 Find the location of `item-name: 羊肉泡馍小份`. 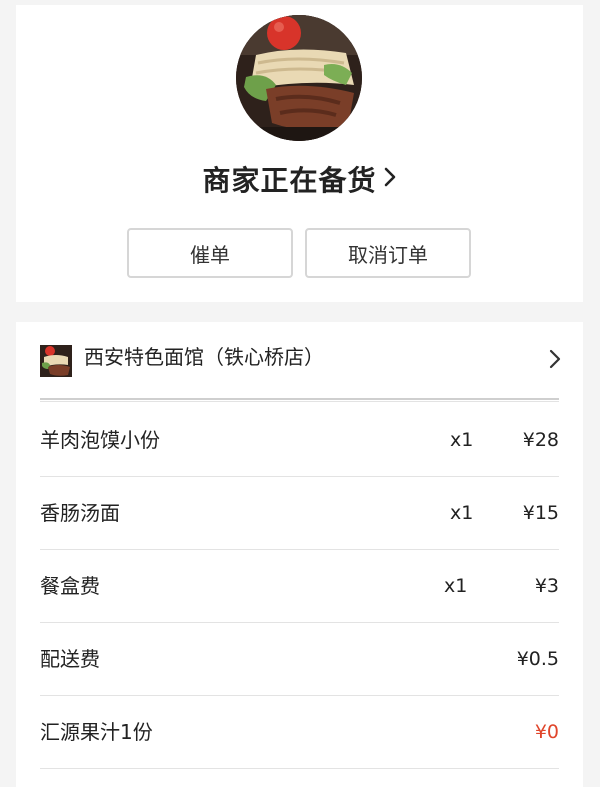

item-name: 羊肉泡馍小份 is located at coordinates (100, 440).